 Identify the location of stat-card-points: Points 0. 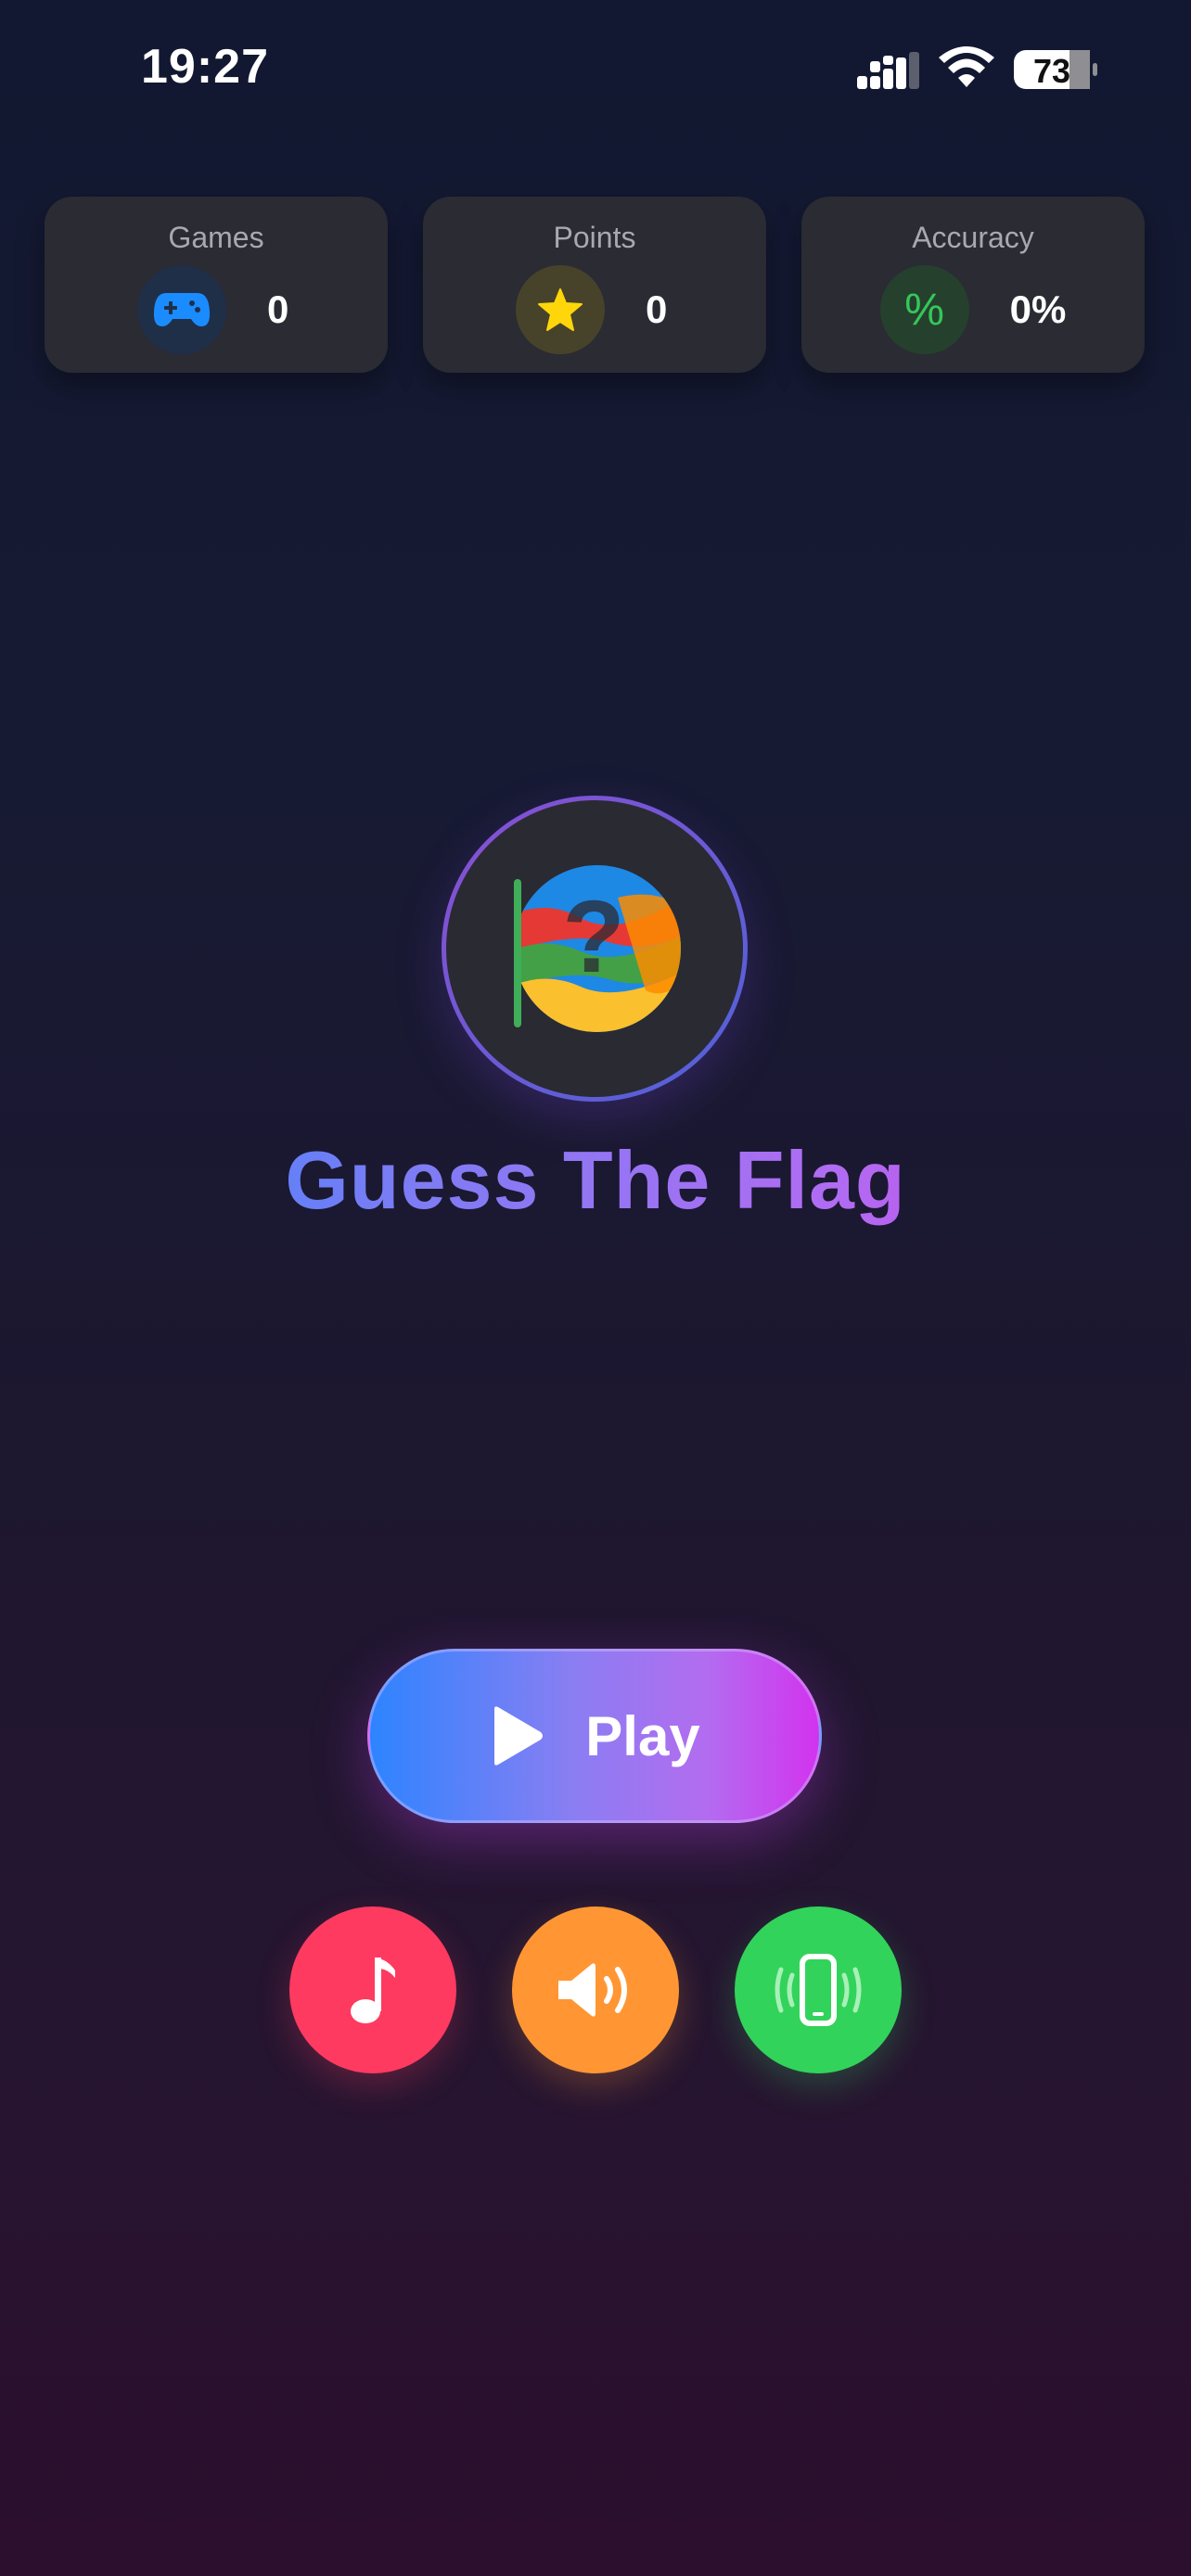
(594, 285).